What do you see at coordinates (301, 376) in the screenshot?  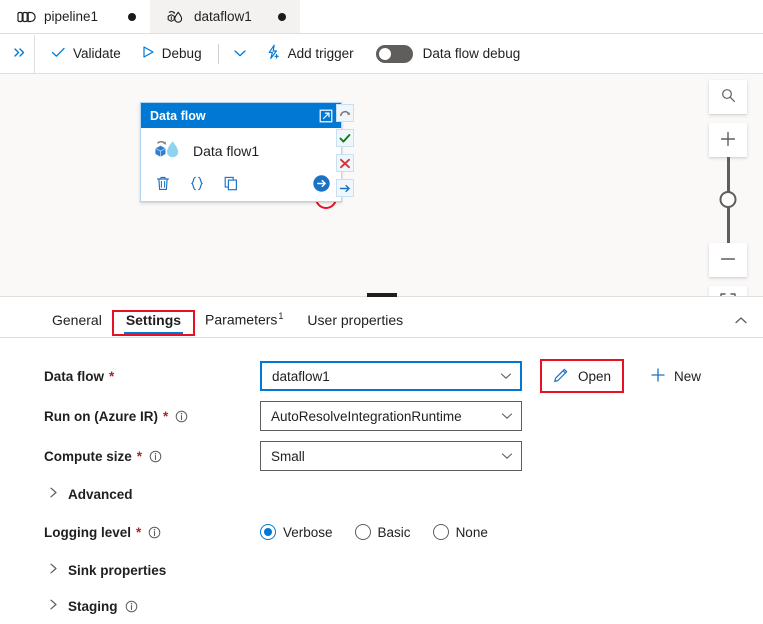 I see `data-flow-value: dataflow1` at bounding box center [301, 376].